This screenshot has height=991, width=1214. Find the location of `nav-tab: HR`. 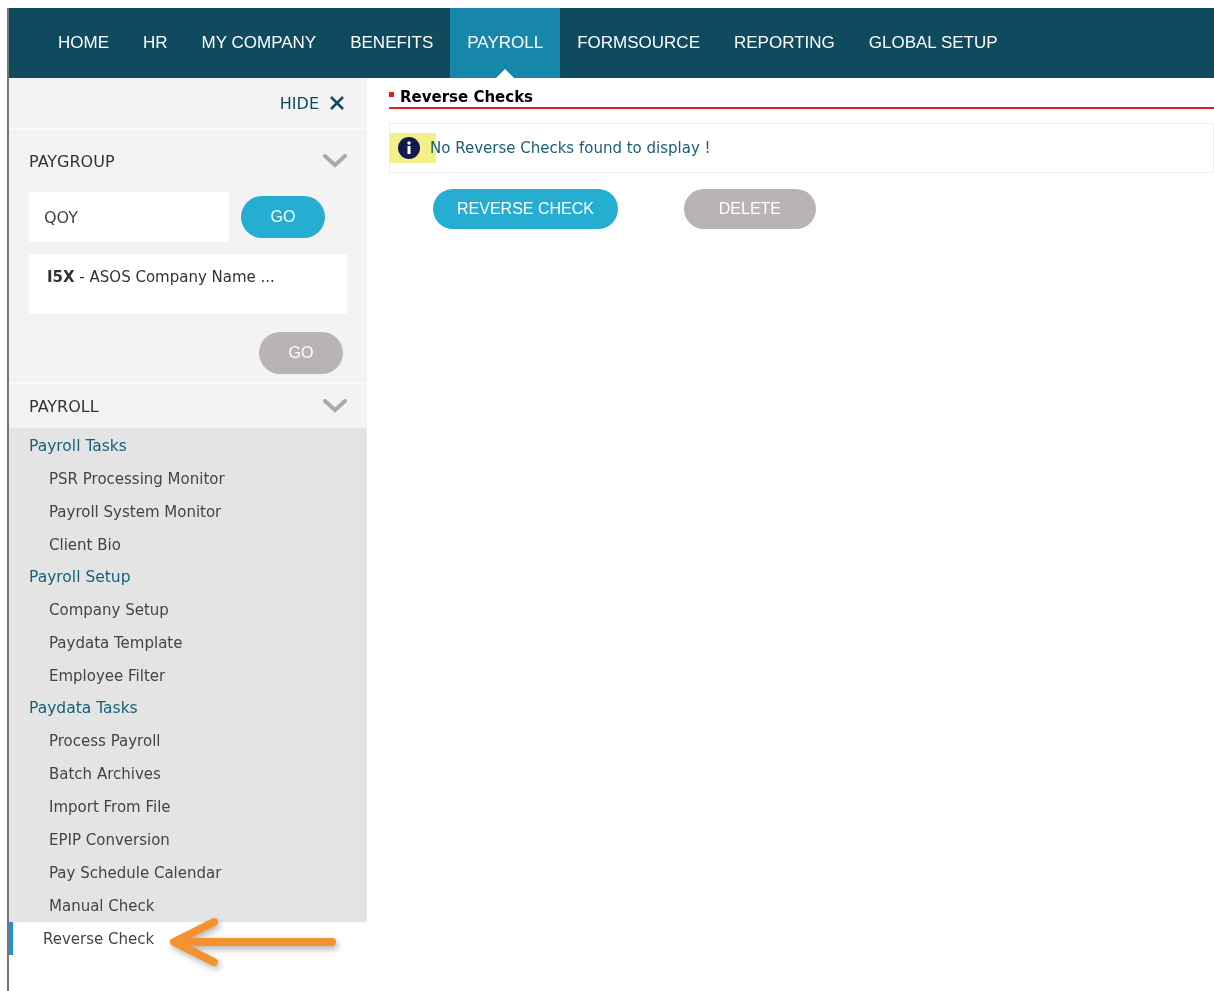

nav-tab: HR is located at coordinates (155, 43).